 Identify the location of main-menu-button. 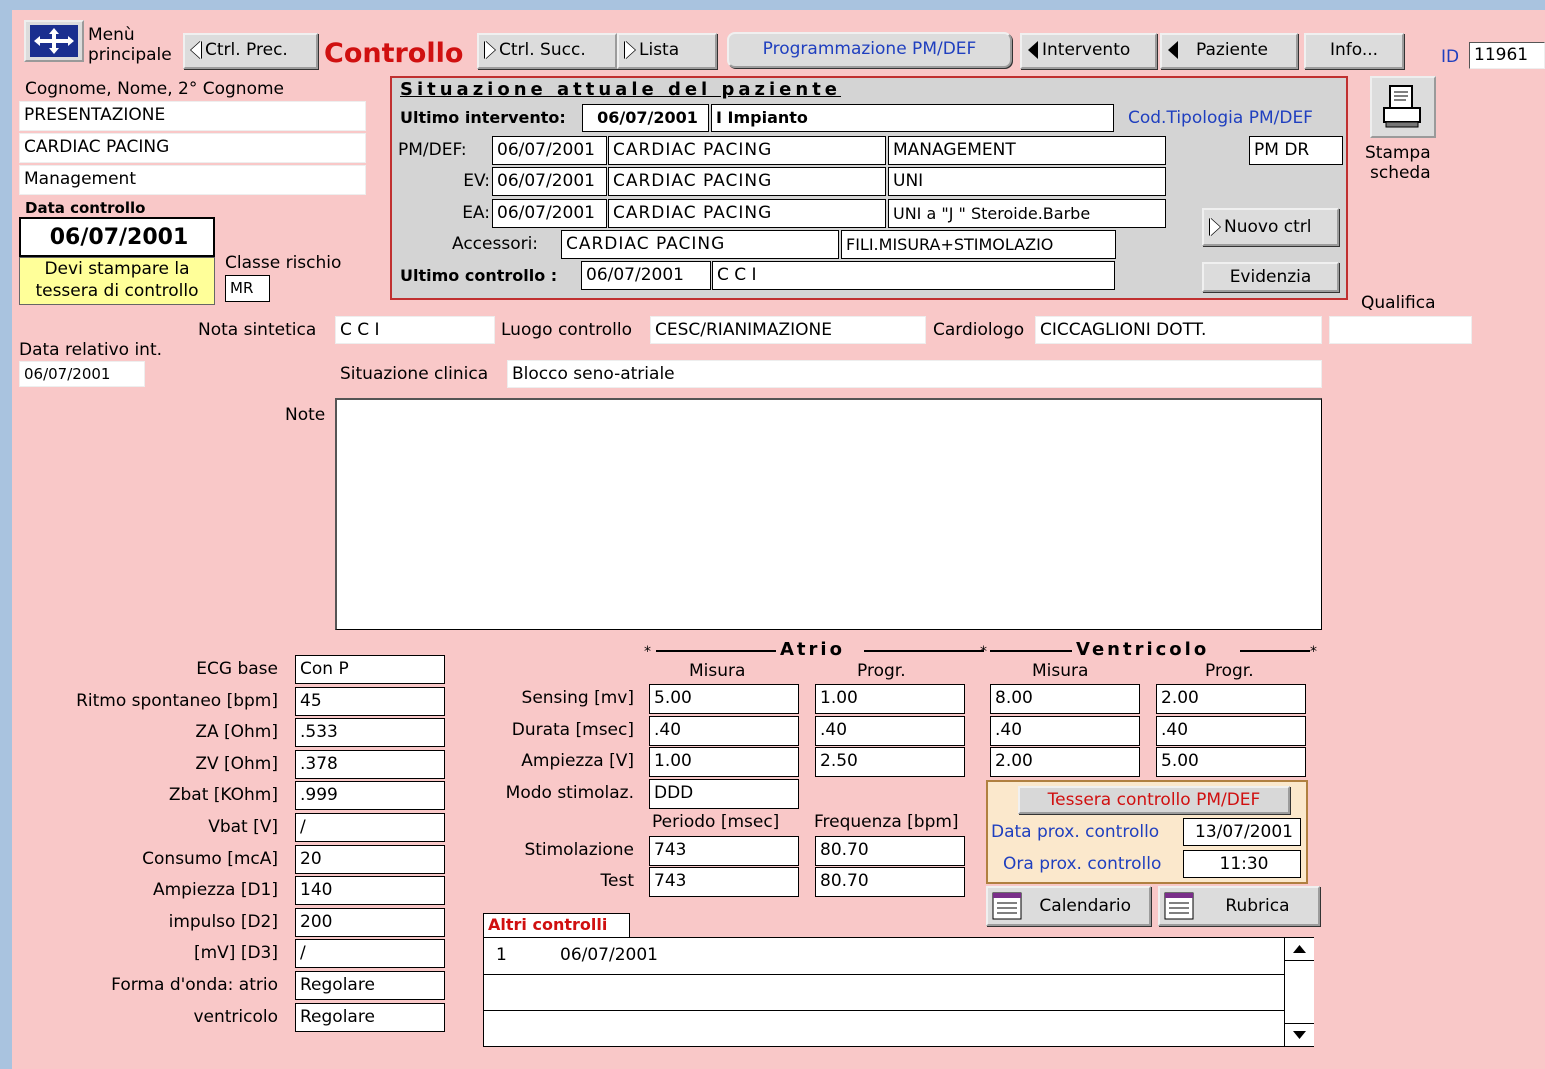
(54, 41).